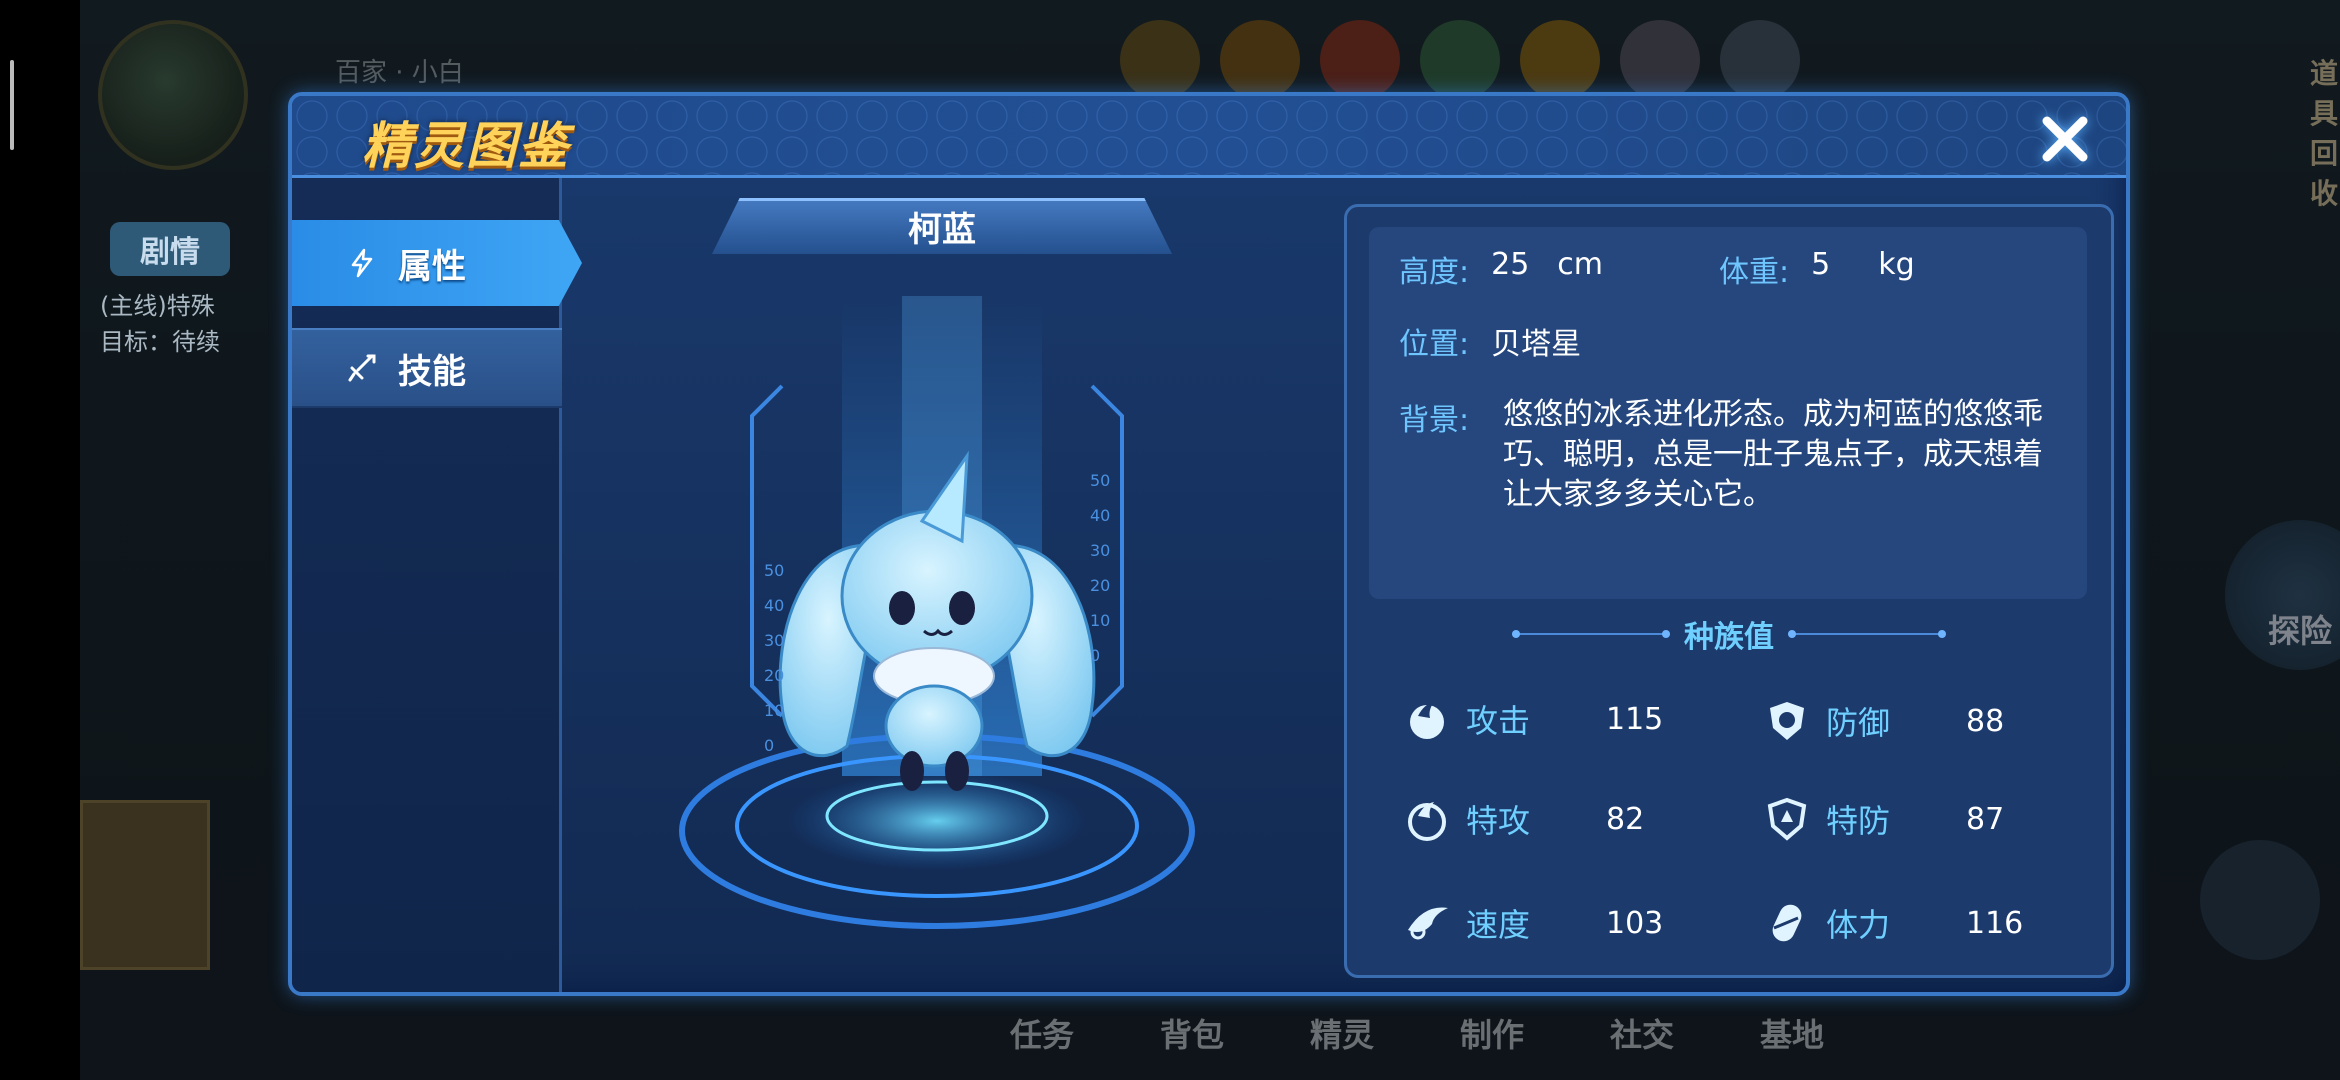  I want to click on title-divider-right, so click(1867, 634).